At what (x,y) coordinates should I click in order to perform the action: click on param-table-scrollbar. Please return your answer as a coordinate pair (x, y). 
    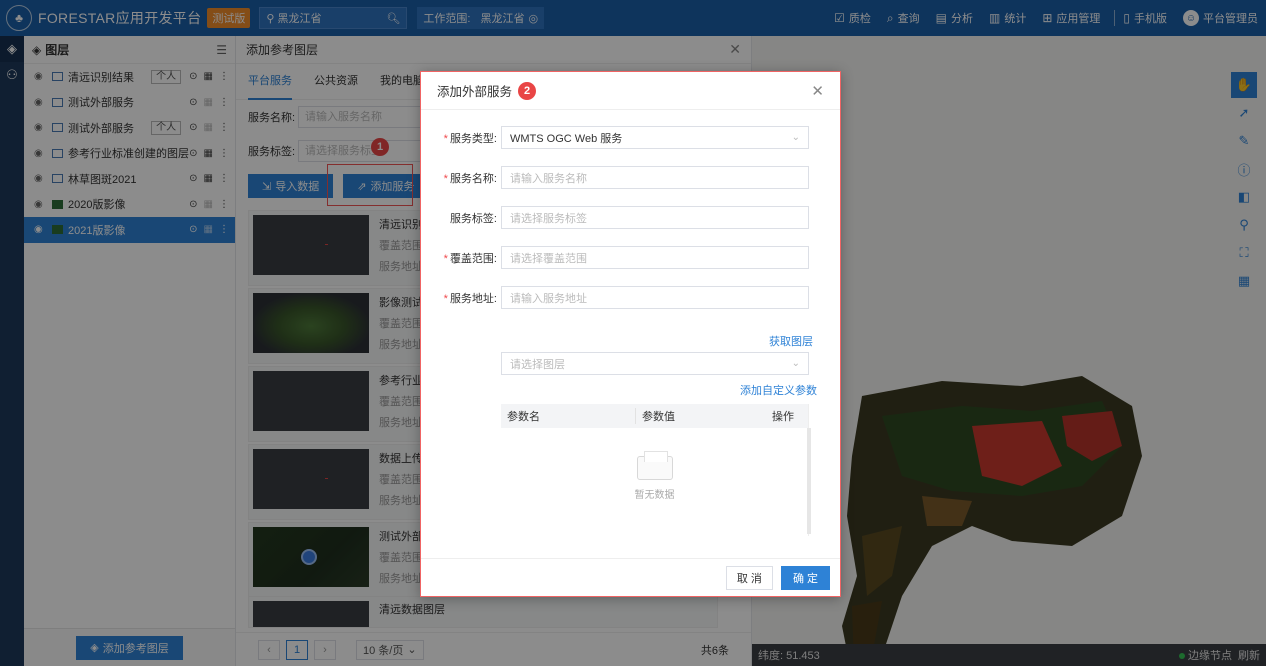
    Looking at the image, I should click on (809, 481).